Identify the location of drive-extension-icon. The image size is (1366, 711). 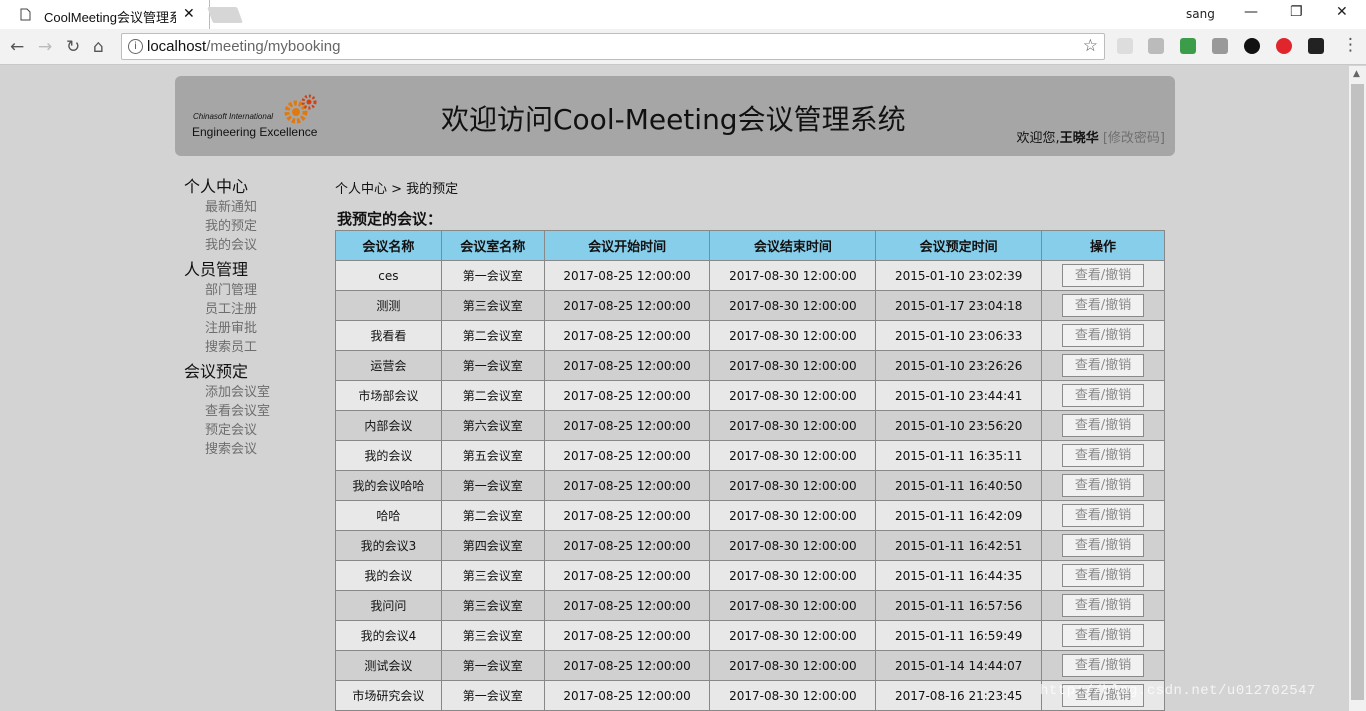
(1188, 46).